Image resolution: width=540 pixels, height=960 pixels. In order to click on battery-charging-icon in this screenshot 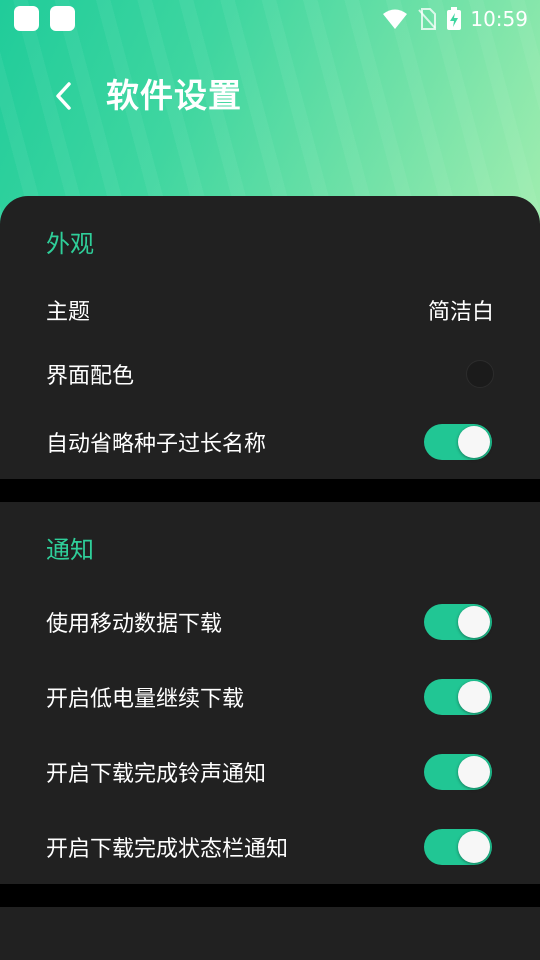, I will do `click(454, 19)`.